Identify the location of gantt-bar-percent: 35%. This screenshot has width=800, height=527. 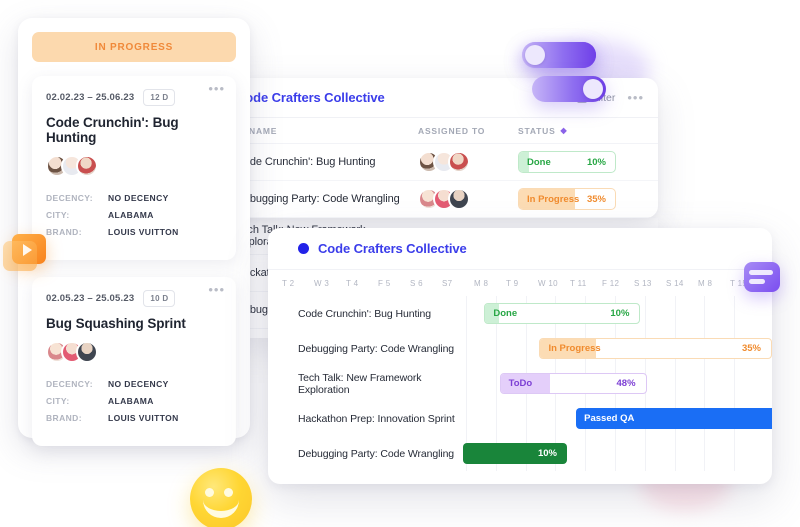
(751, 348).